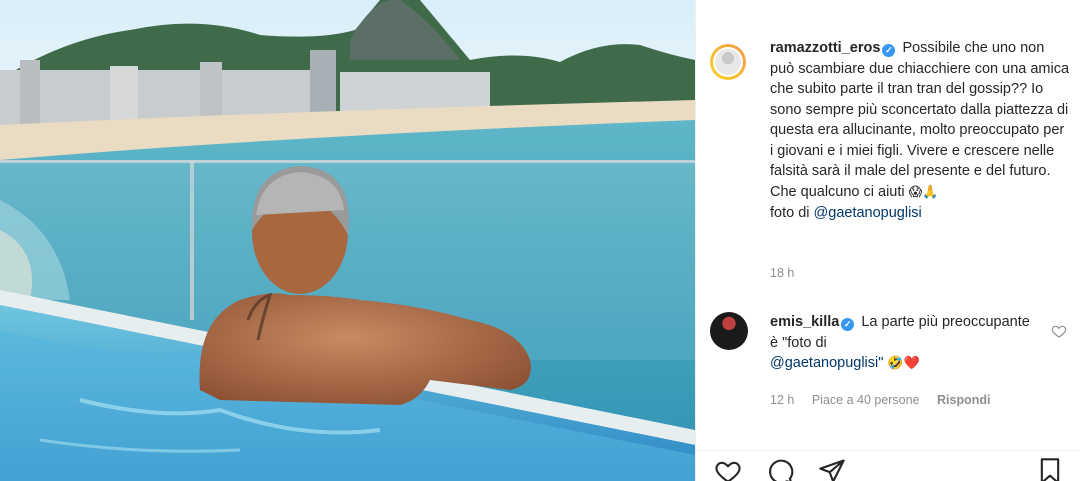 Image resolution: width=1080 pixels, height=481 pixels. Describe the element at coordinates (903, 363) in the screenshot. I see `comment-emojis: 🤣❤️` at that location.